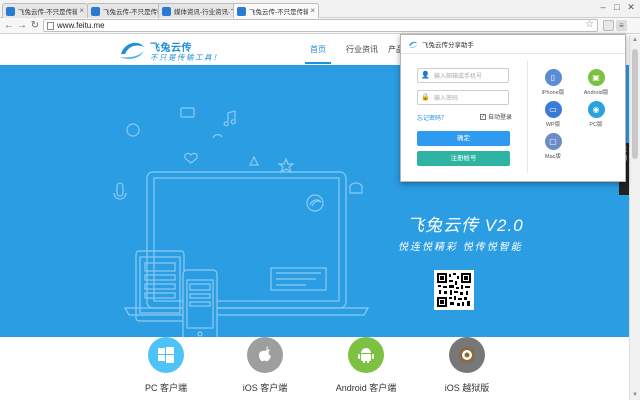 The height and width of the screenshot is (400, 640). What do you see at coordinates (463, 158) in the screenshot?
I see `register-button: 注册帐号` at bounding box center [463, 158].